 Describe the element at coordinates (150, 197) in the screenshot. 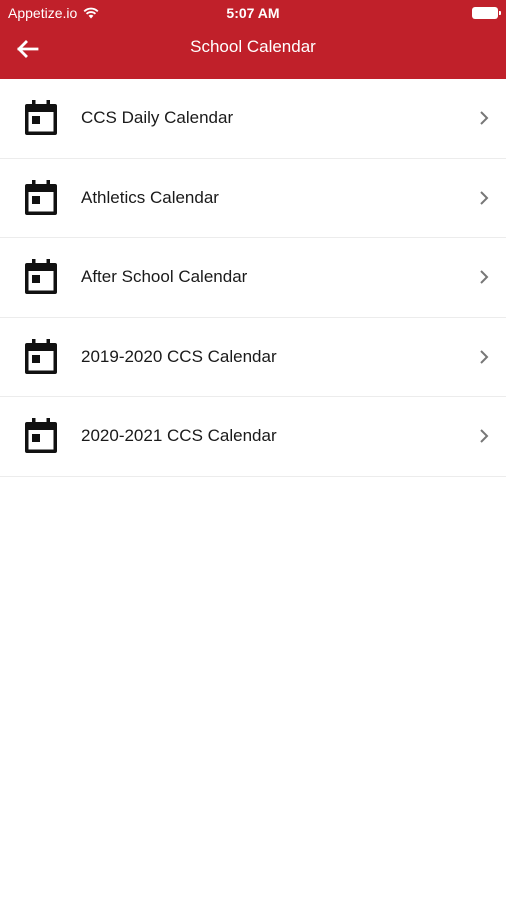

I see `list-item-label: Athletics Calendar` at that location.